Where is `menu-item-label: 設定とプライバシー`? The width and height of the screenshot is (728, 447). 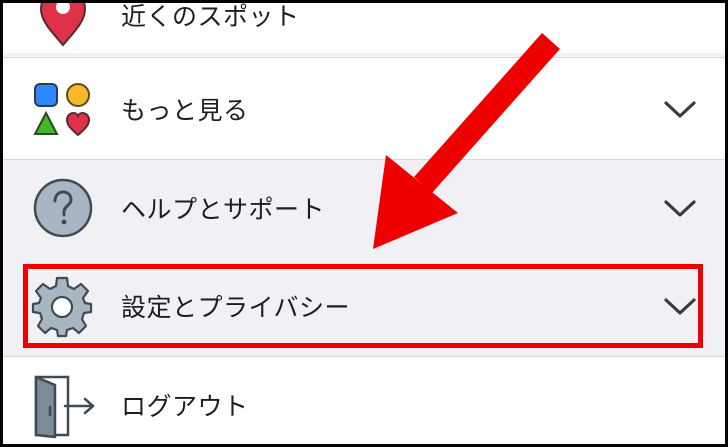 menu-item-label: 設定とプライバシー is located at coordinates (236, 307).